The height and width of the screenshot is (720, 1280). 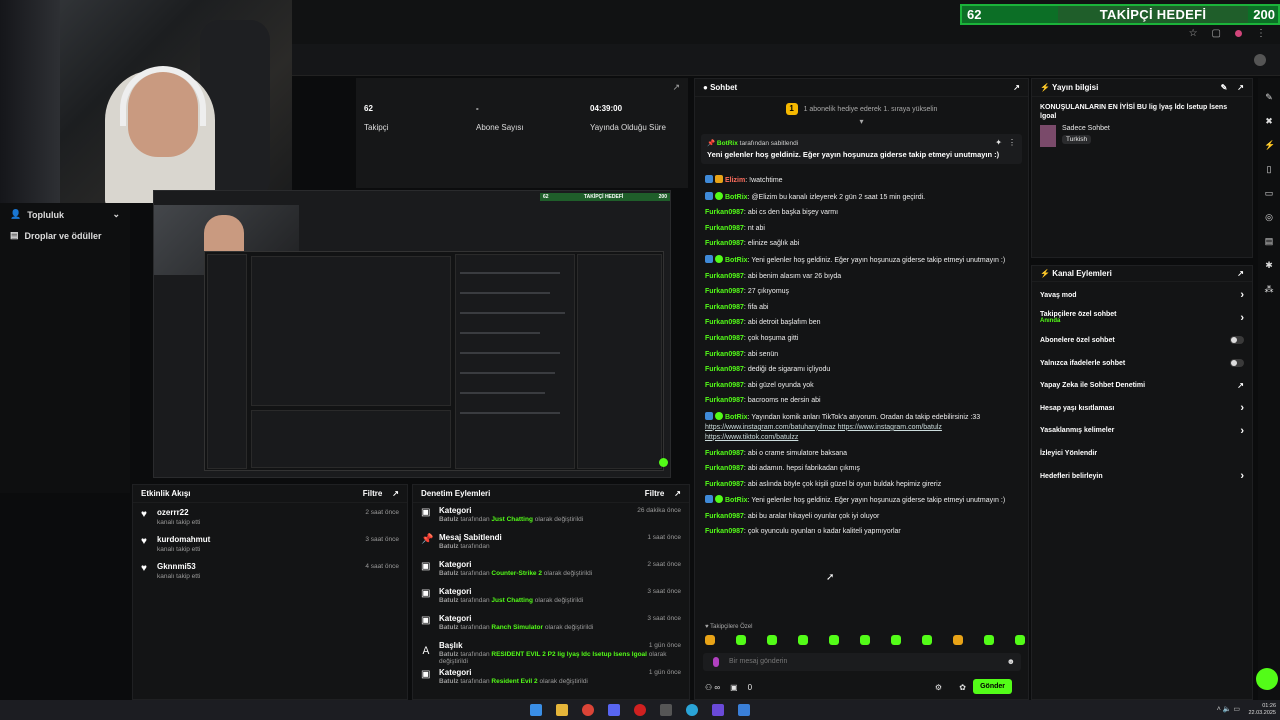 I want to click on emoji-icon: ☻, so click(x=1011, y=661).